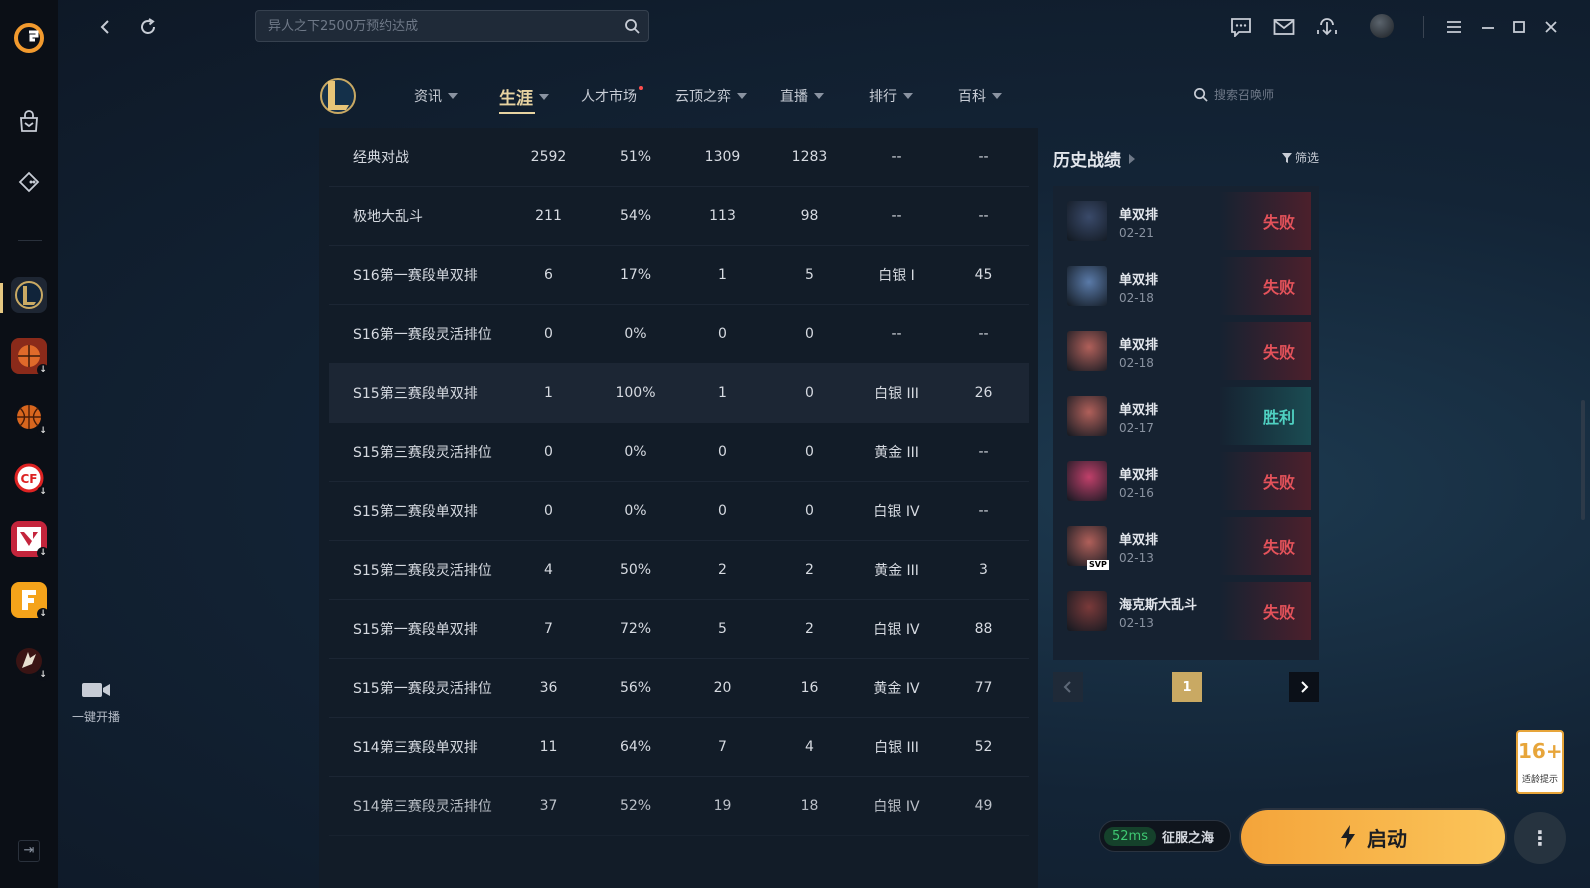  What do you see at coordinates (679, 629) in the screenshot?
I see `table-row: S15第一赛段单双排 7 72% 5 2 白银 IV 88` at bounding box center [679, 629].